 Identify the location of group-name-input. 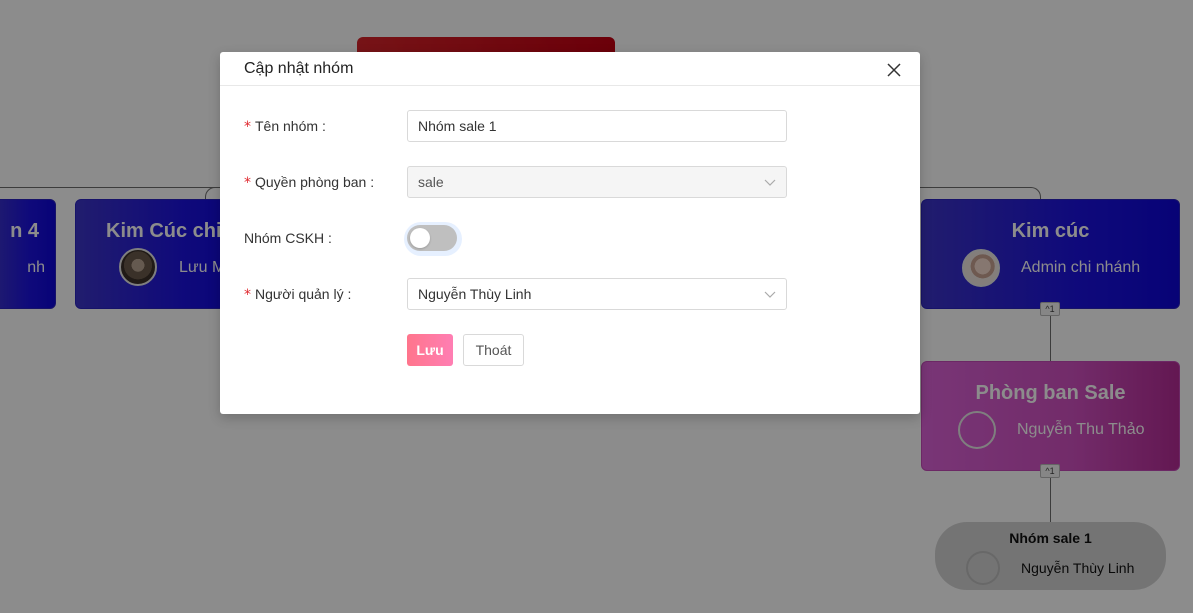
(597, 126).